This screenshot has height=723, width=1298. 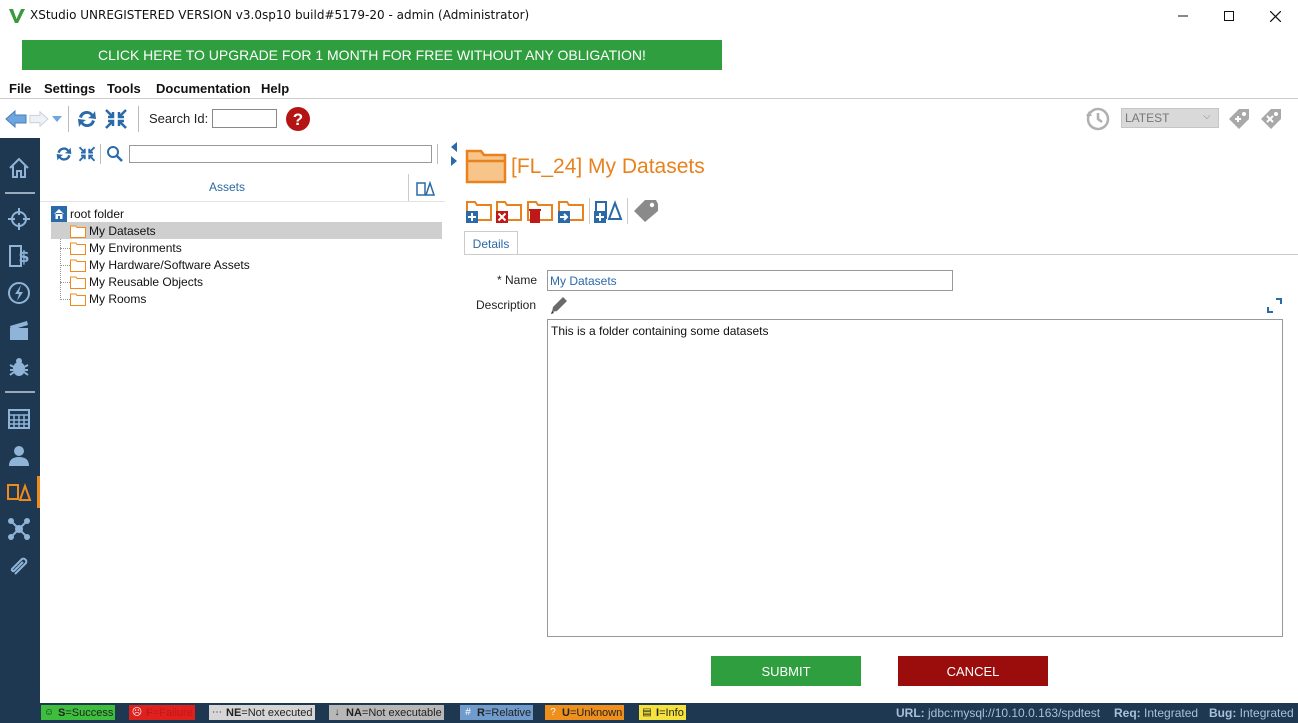 I want to click on dots-icon: ⋯, so click(x=217, y=712).